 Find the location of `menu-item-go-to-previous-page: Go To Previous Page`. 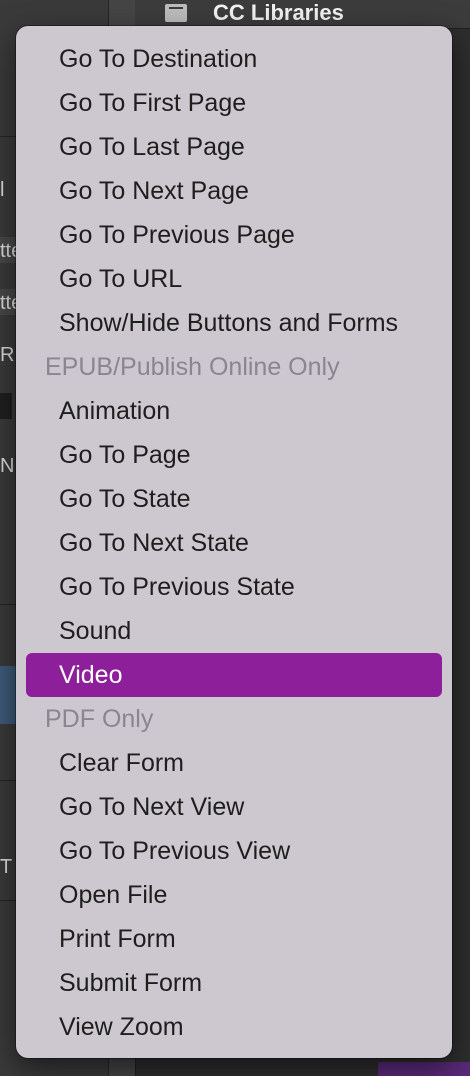

menu-item-go-to-previous-page: Go To Previous Page is located at coordinates (234, 235).